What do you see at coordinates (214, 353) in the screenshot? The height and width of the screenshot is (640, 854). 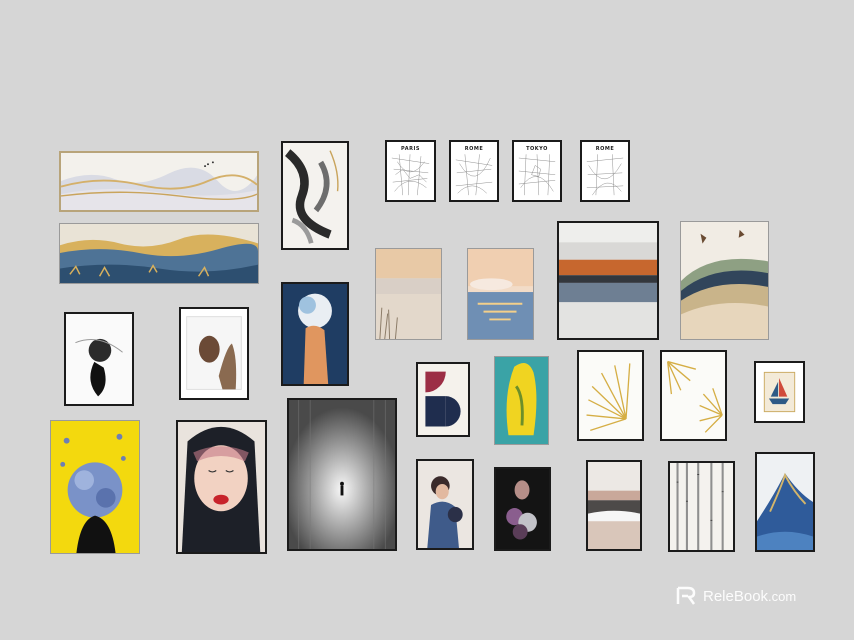 I see `portrait-photo-print` at bounding box center [214, 353].